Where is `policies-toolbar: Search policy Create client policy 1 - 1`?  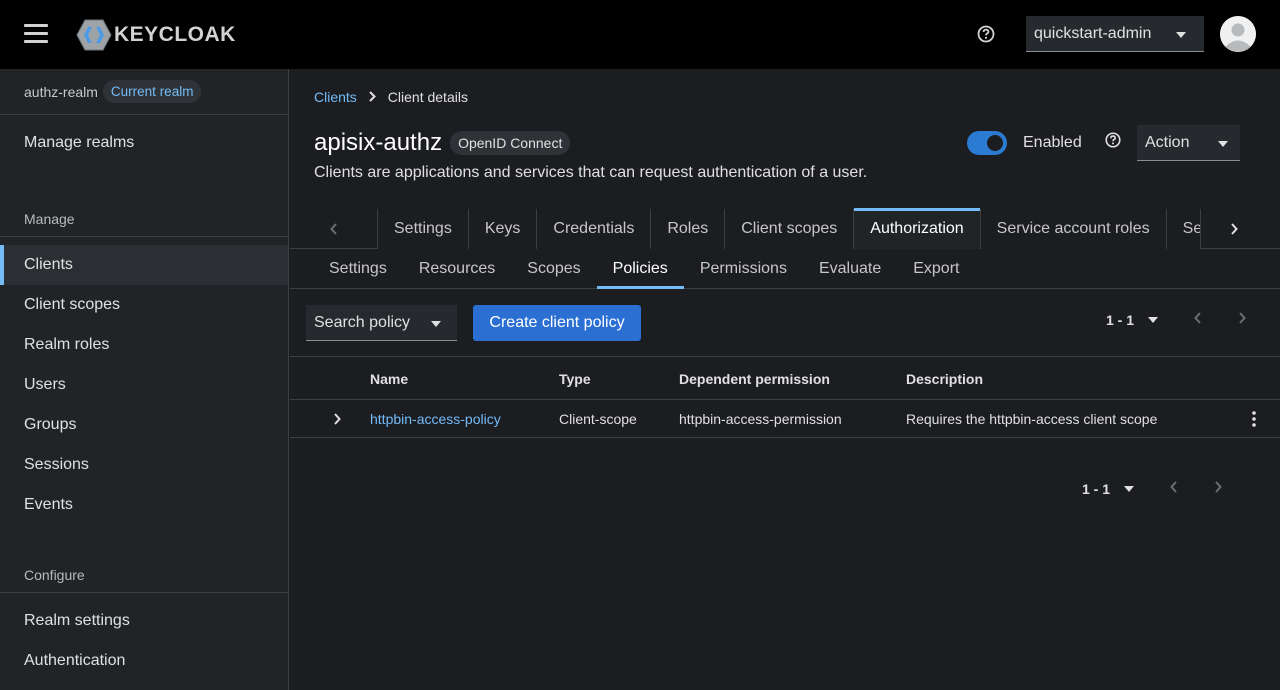 policies-toolbar: Search policy Create client policy 1 - 1 is located at coordinates (785, 323).